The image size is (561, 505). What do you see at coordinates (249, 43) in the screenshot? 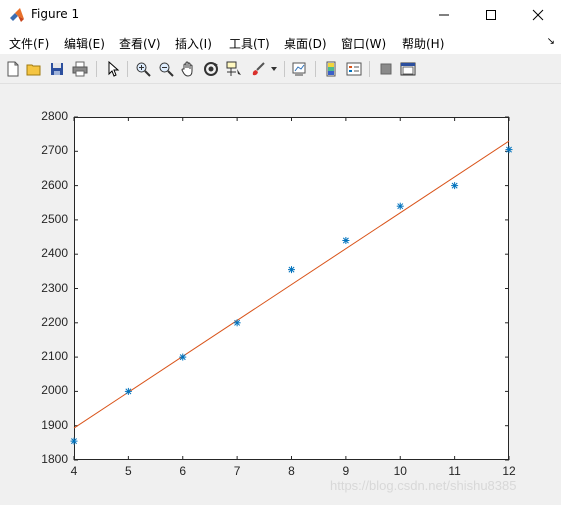
I see `menu-tools: 工具(T)` at bounding box center [249, 43].